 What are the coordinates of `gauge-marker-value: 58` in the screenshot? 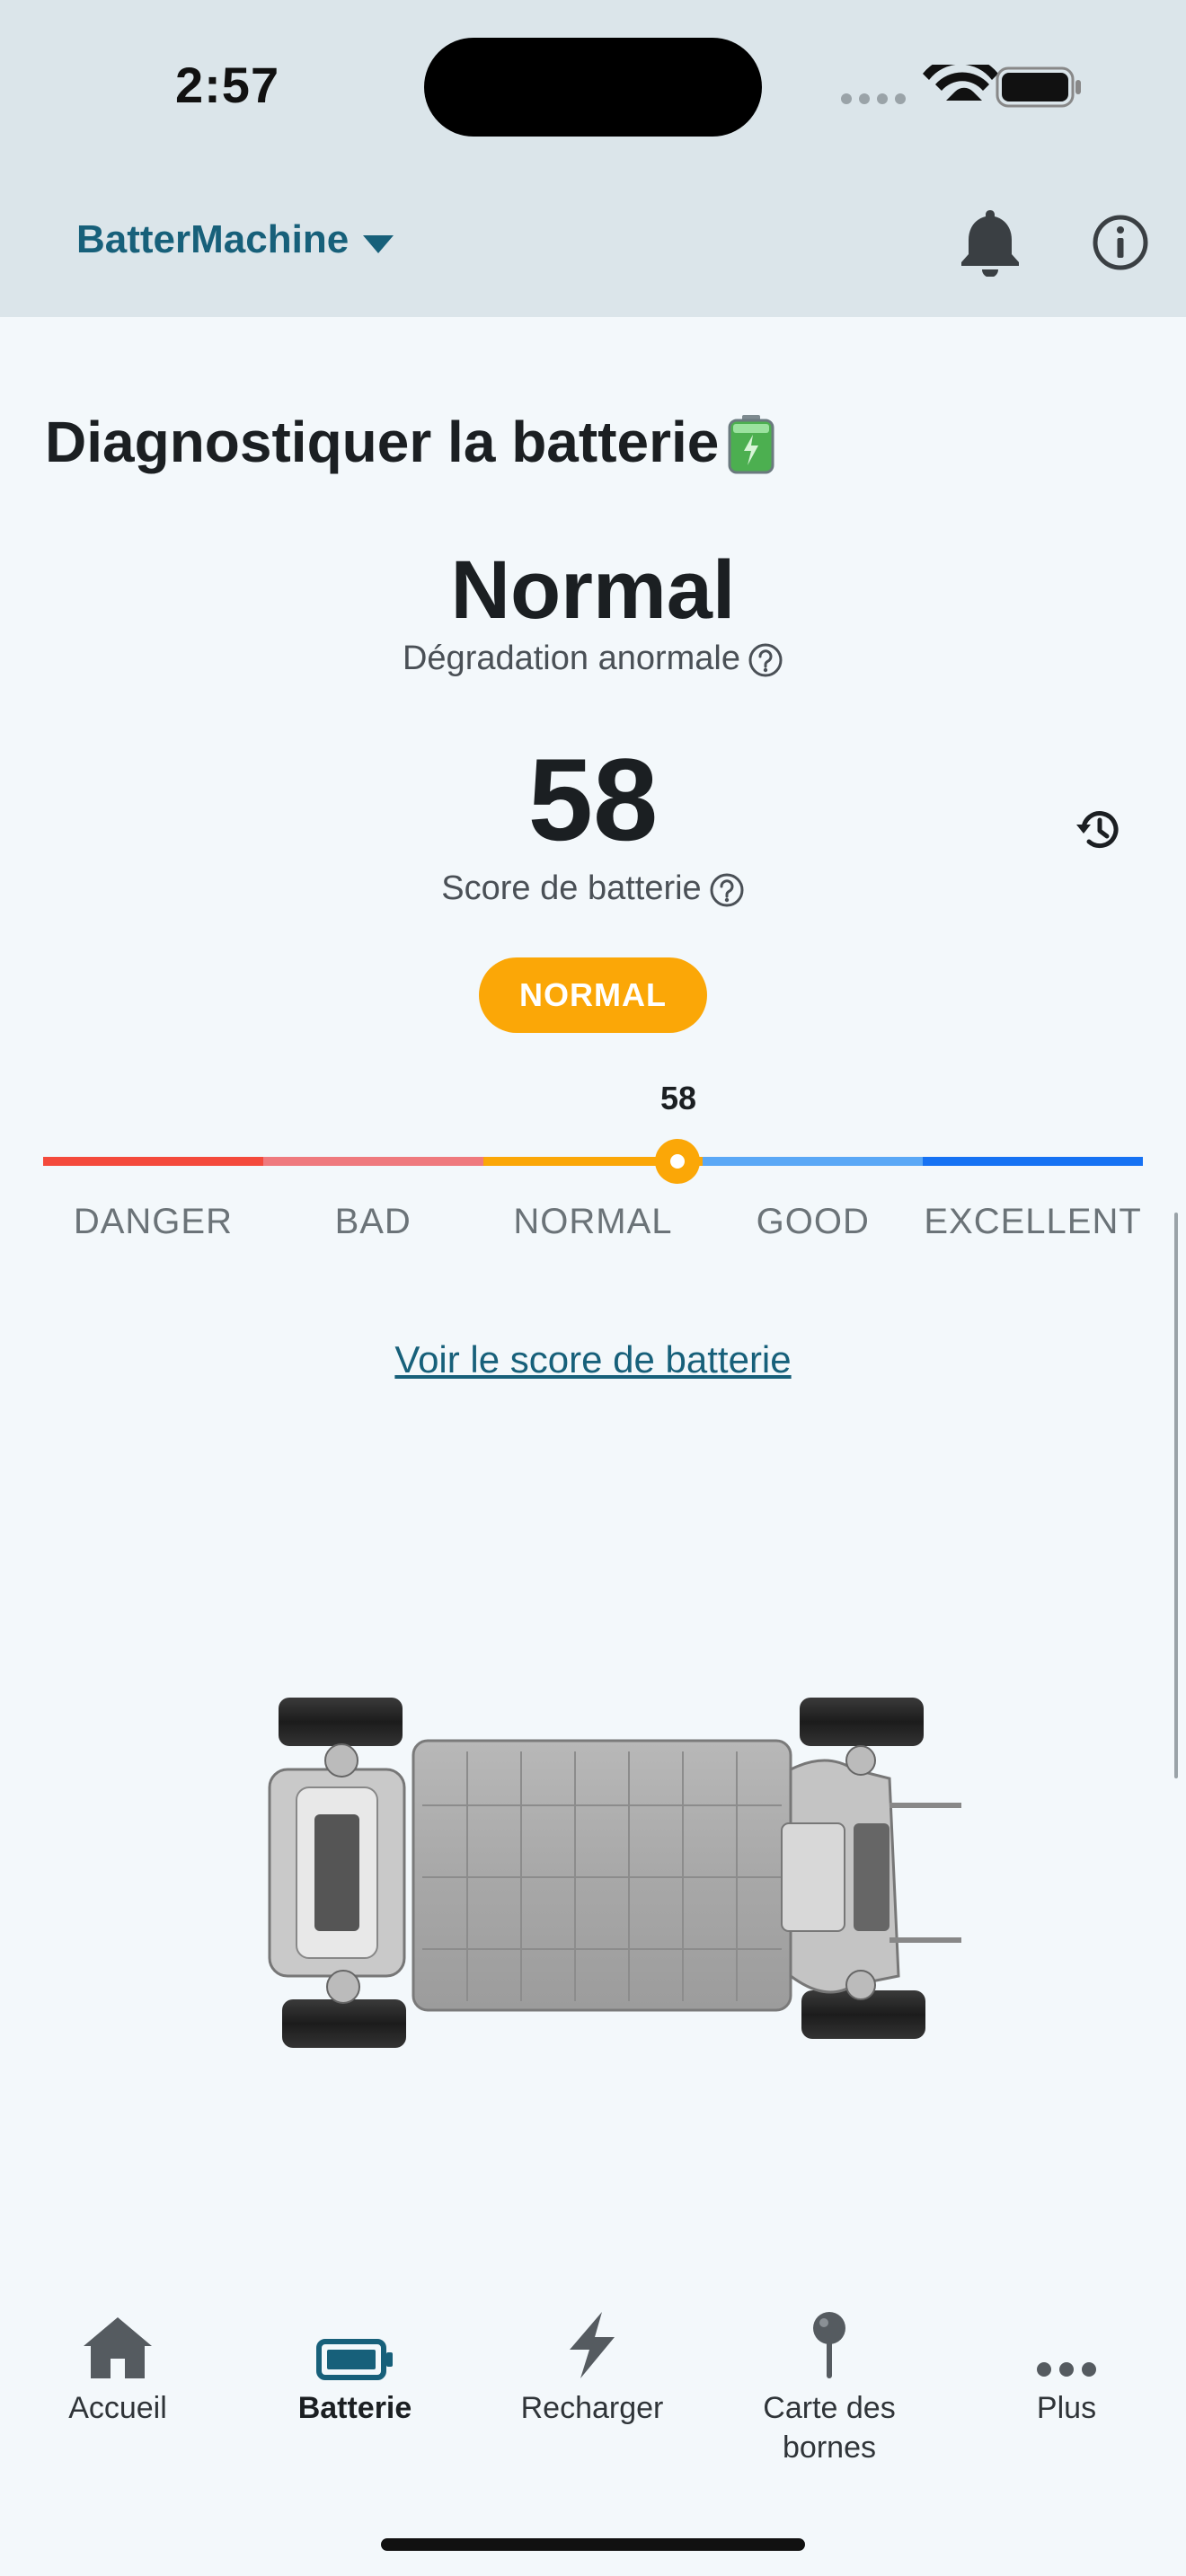 It's located at (678, 1098).